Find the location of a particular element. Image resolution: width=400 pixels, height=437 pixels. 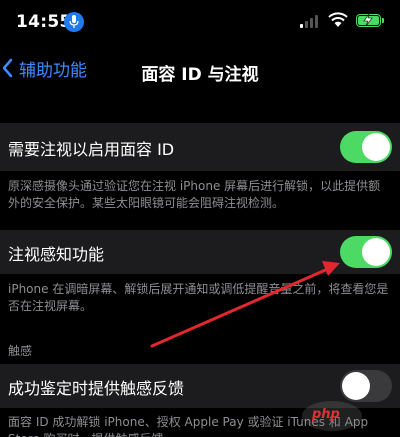

require-attention-label: 需要注视以启用面容 ID is located at coordinates (91, 149).